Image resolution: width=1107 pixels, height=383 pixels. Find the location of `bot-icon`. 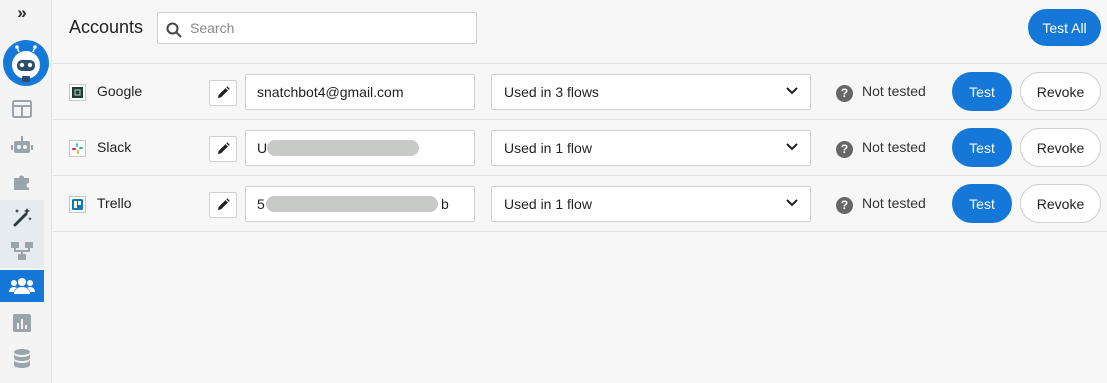

bot-icon is located at coordinates (22, 144).